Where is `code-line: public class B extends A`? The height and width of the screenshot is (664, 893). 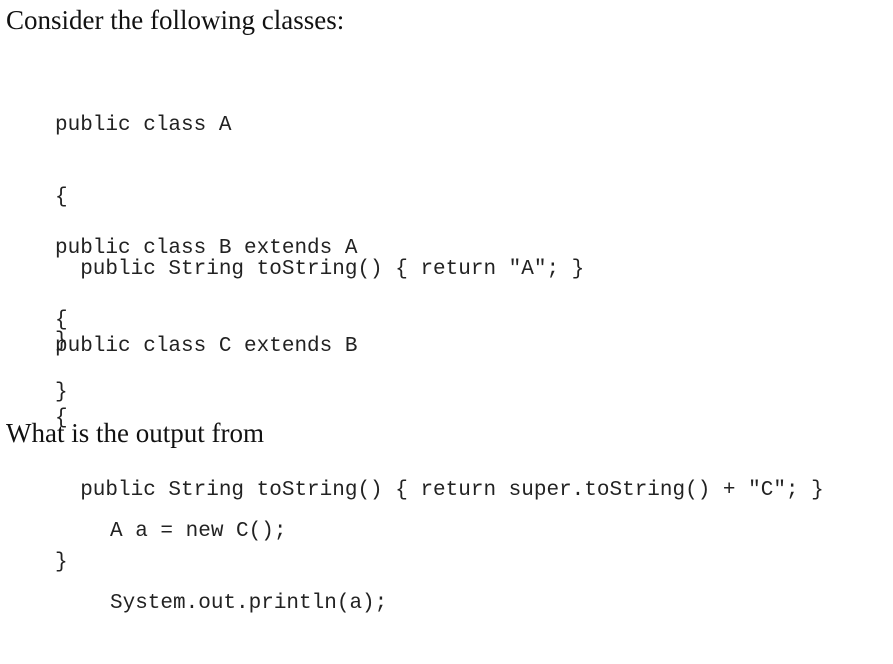
code-line: public class B extends A is located at coordinates (206, 248).